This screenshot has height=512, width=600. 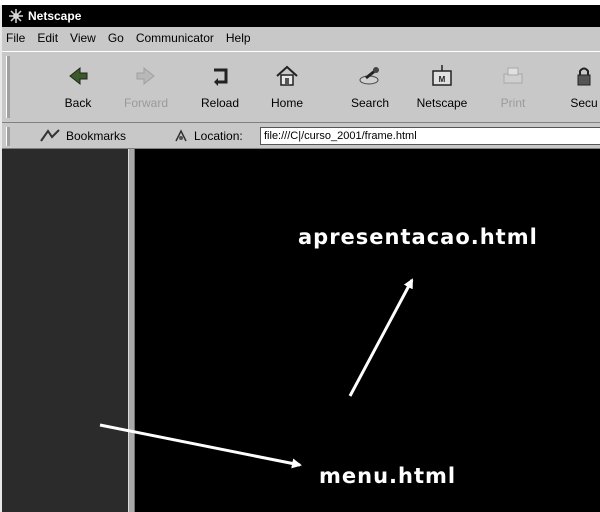 I want to click on reload-label: Reload, so click(x=220, y=103).